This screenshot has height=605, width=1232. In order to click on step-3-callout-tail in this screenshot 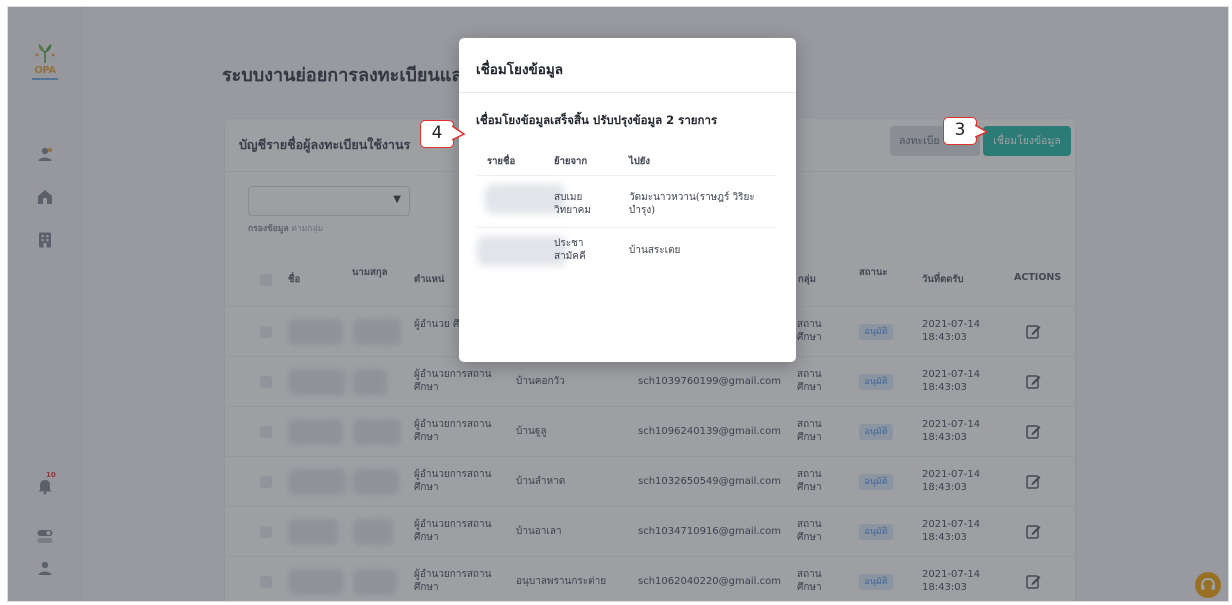, I will do `click(982, 131)`.